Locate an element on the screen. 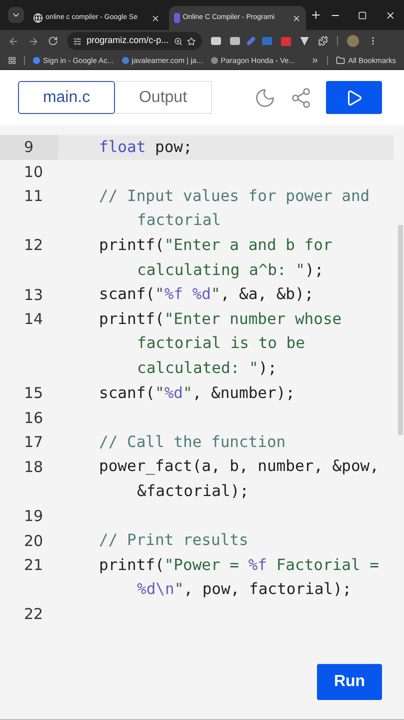 This screenshot has width=404, height=720. code-line: &factorial); is located at coordinates (193, 491).